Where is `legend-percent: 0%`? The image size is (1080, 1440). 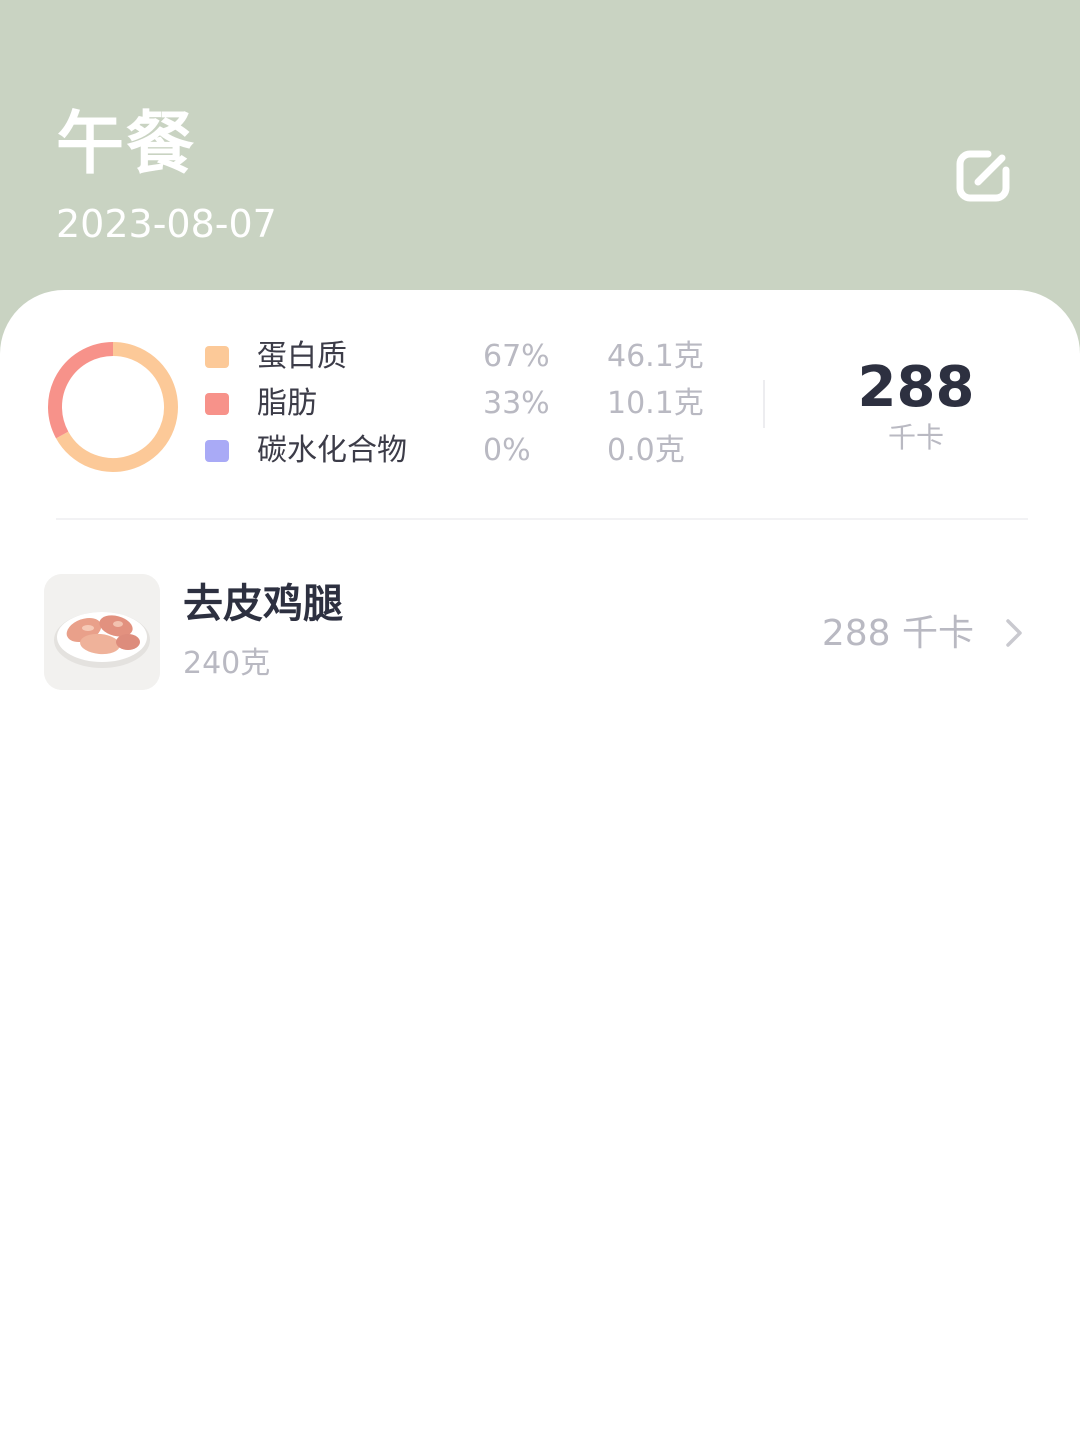
legend-percent: 0% is located at coordinates (507, 450).